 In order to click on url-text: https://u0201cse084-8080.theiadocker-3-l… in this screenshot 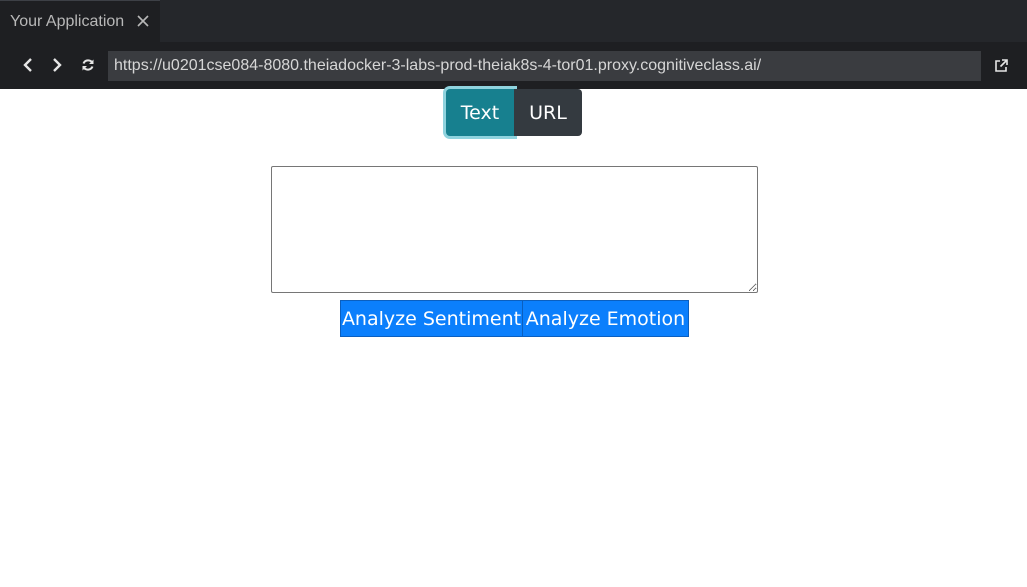, I will do `click(438, 65)`.